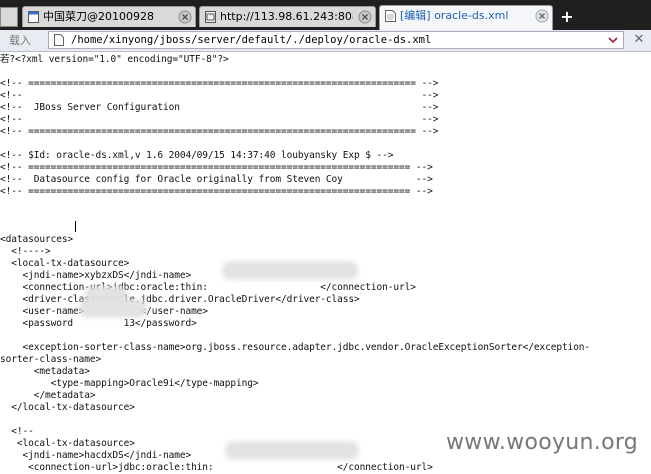 The height and width of the screenshot is (474, 651). What do you see at coordinates (45, 371) in the screenshot?
I see `code-line: <metadata>` at bounding box center [45, 371].